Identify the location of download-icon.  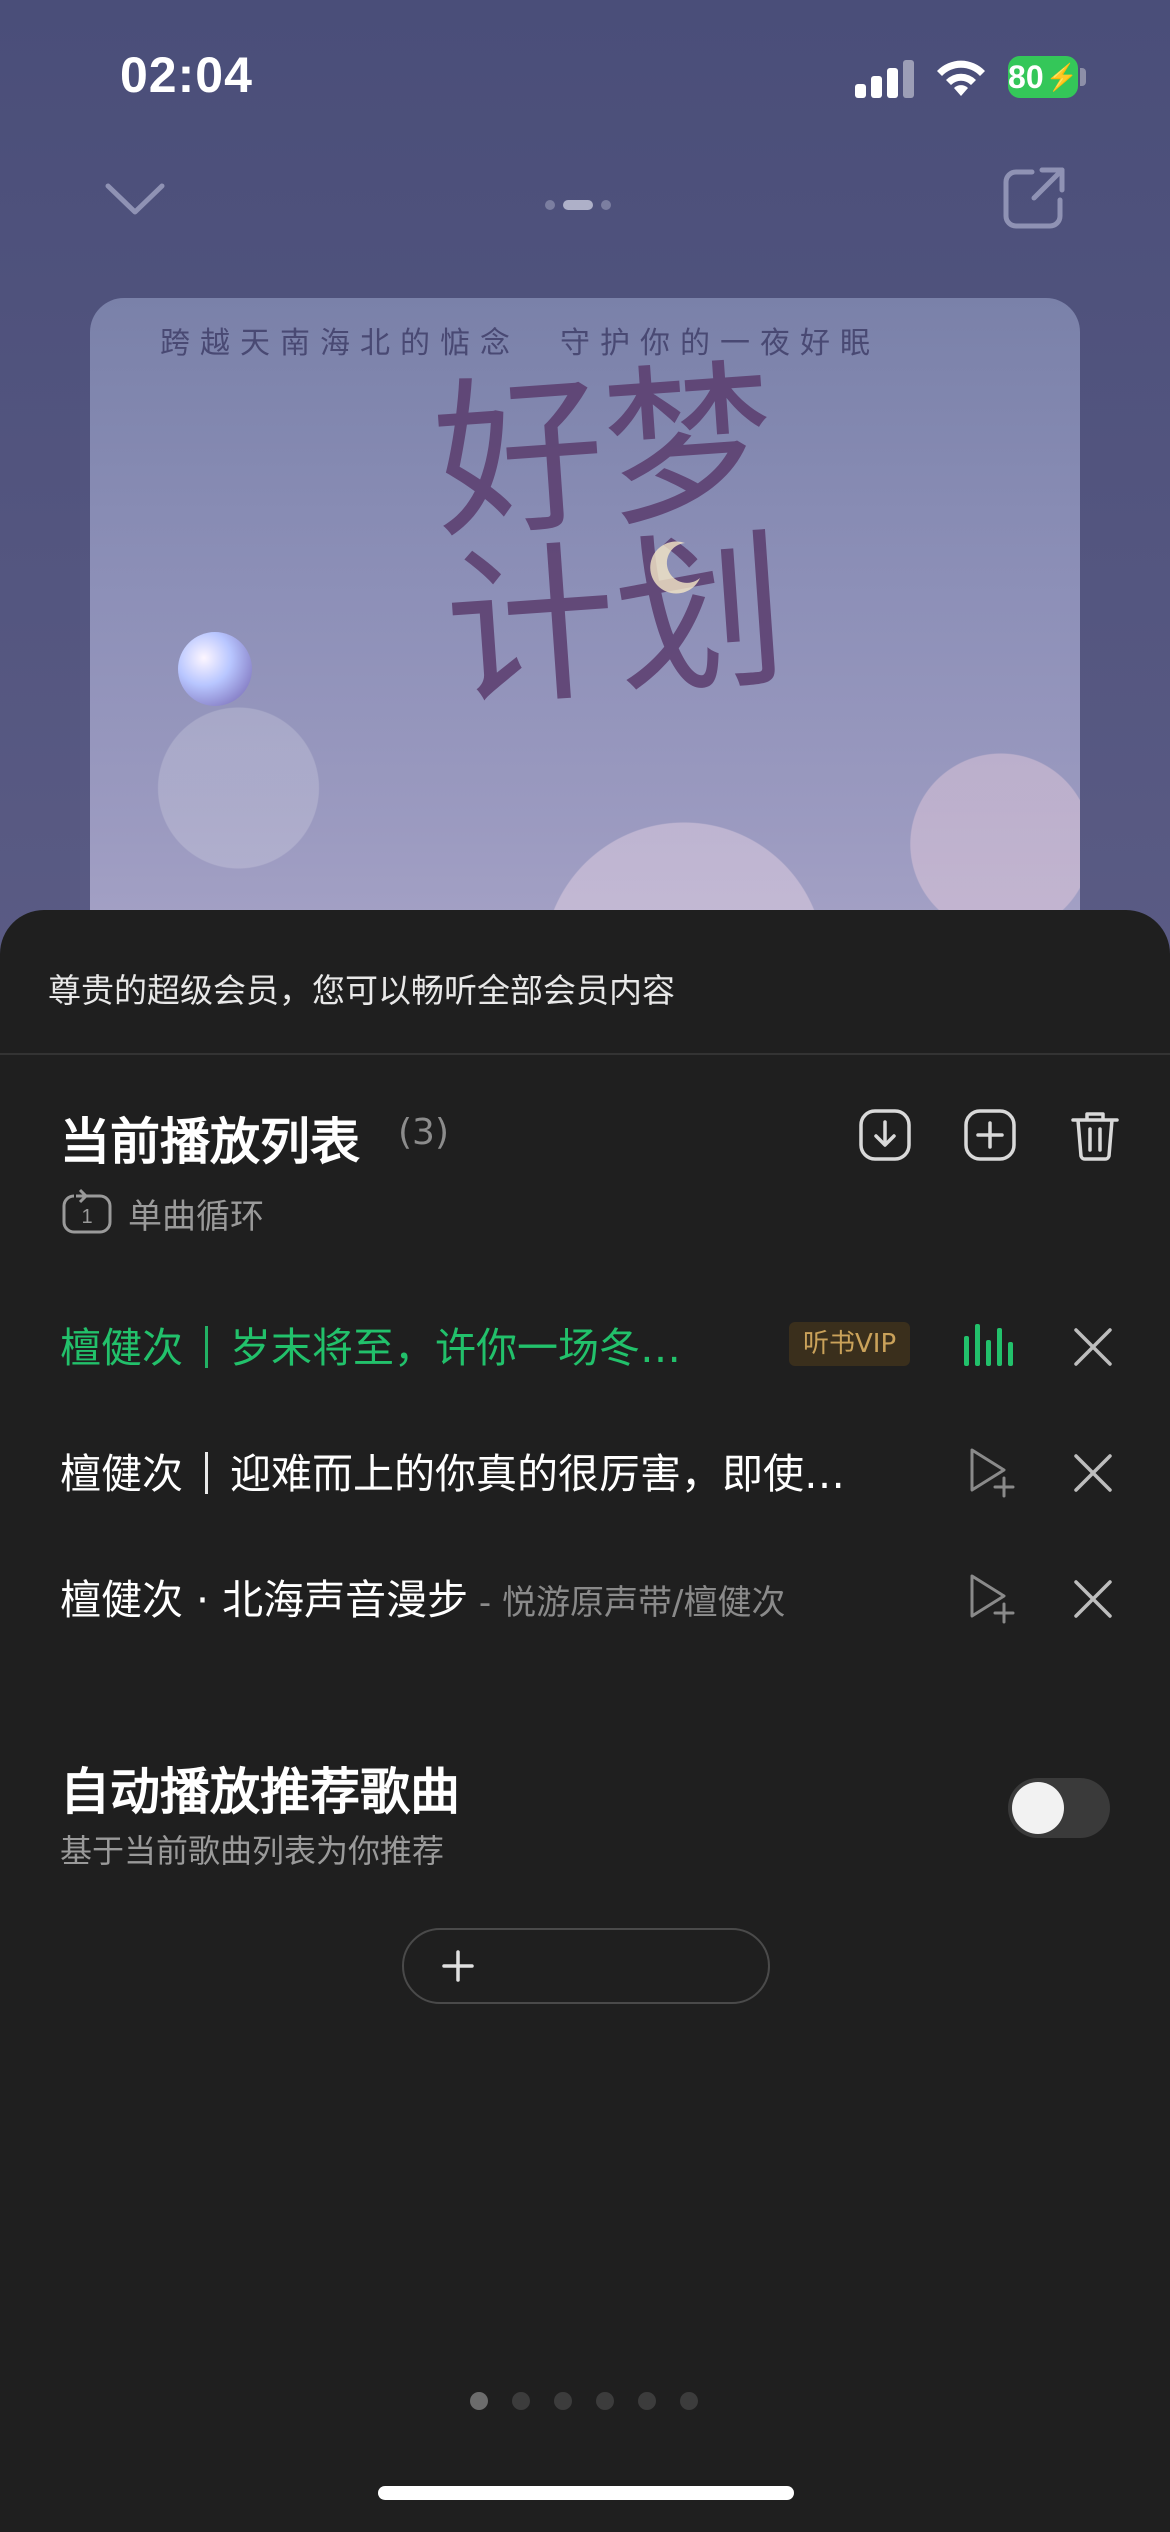
(885, 1135).